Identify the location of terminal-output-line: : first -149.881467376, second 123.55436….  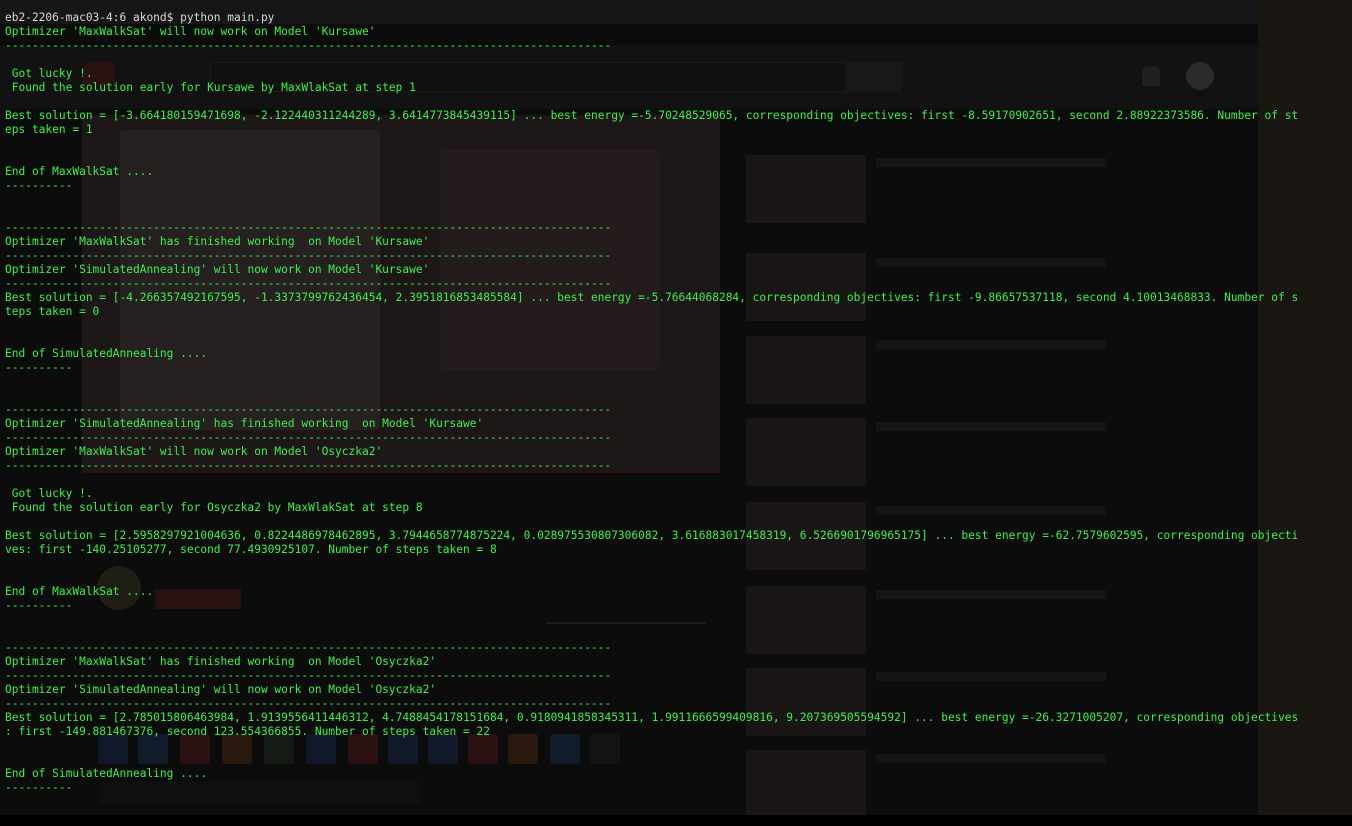
(247, 731).